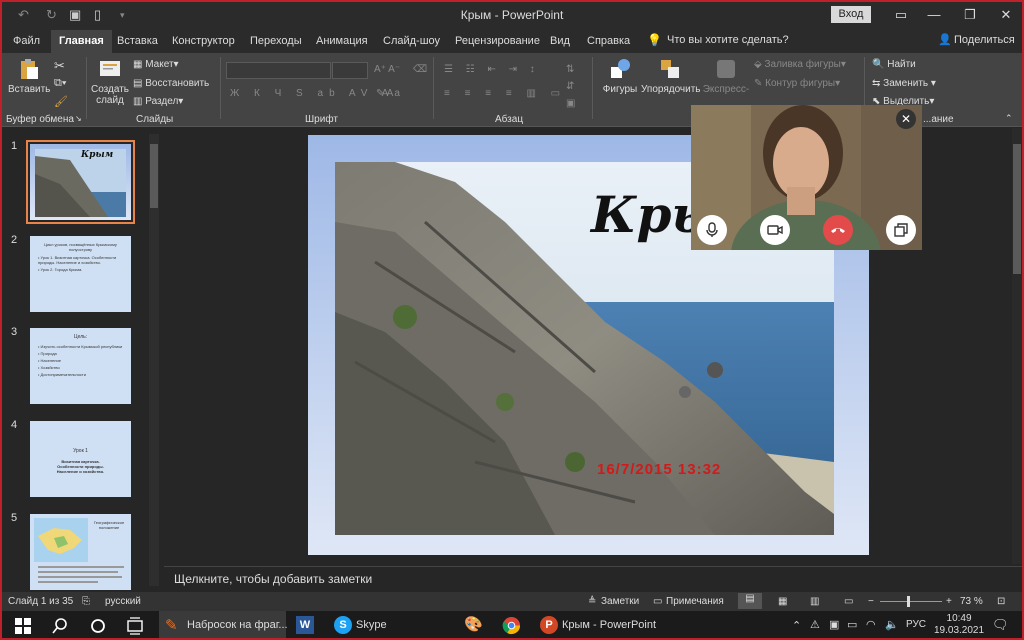 The height and width of the screenshot is (640, 1024). I want to click on find-button: 🔍 Найти, so click(894, 64).